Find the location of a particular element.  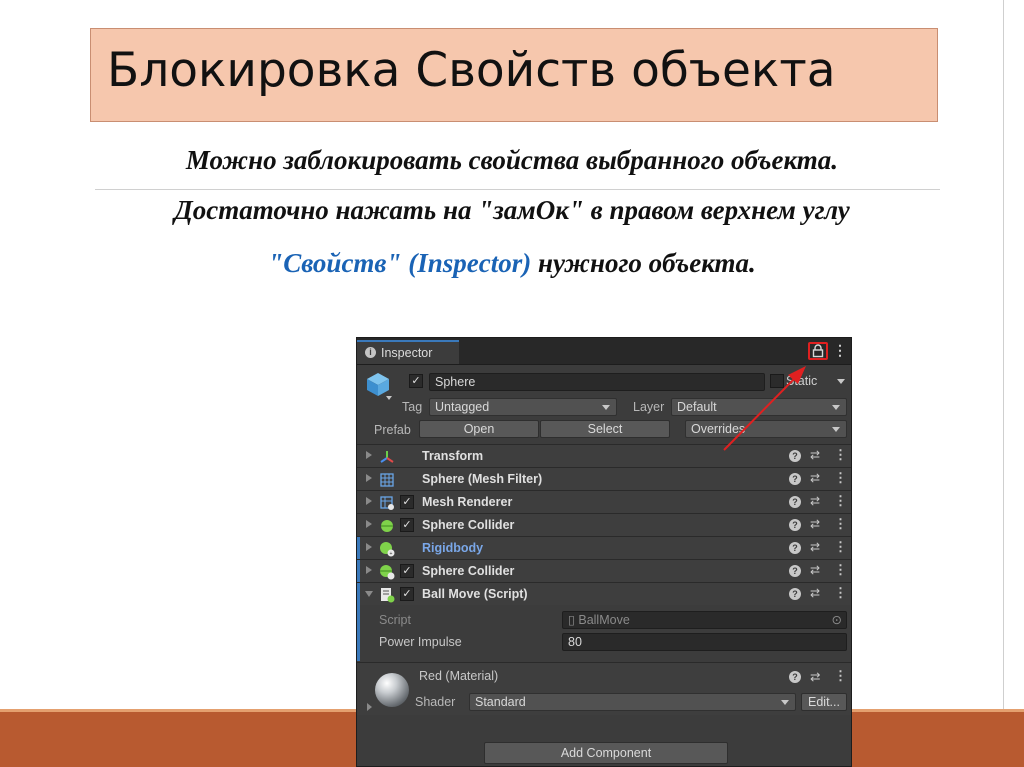

component-mesh-renderer: ✓ Mesh Renderer ? ⇄ ⋮ is located at coordinates (604, 501).